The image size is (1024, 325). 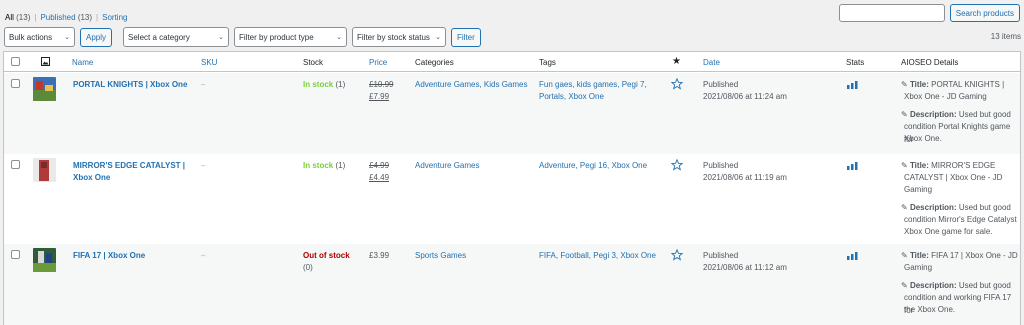 I want to click on categories-links: Adventure Games, so click(x=447, y=165).